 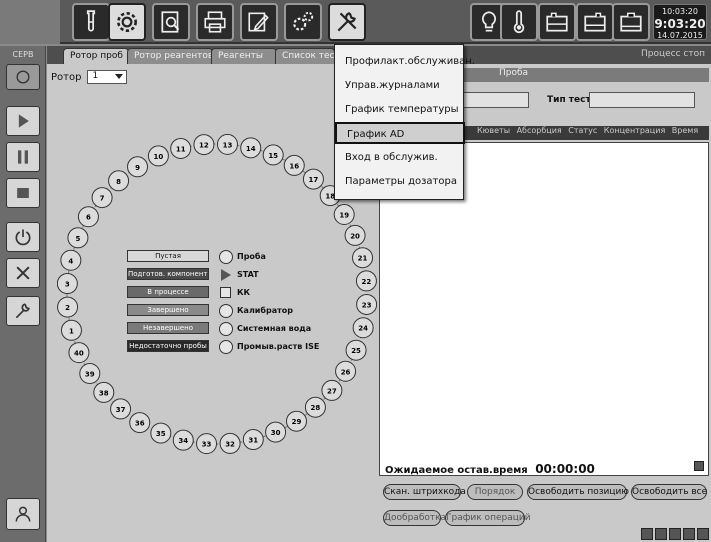 What do you see at coordinates (355, 235) in the screenshot?
I see `rotor-position: 20` at bounding box center [355, 235].